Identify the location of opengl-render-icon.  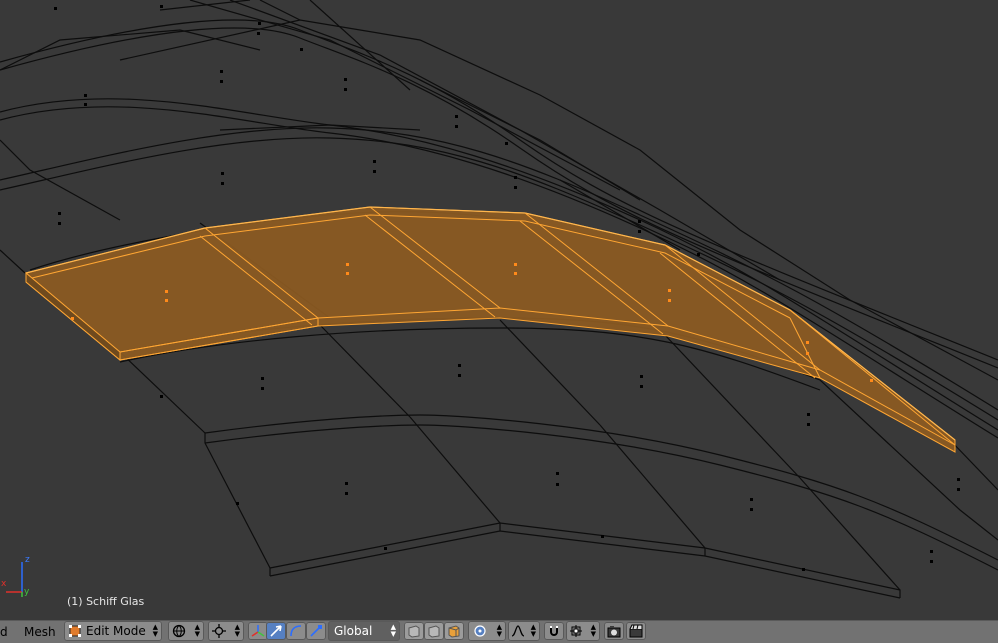
(614, 631).